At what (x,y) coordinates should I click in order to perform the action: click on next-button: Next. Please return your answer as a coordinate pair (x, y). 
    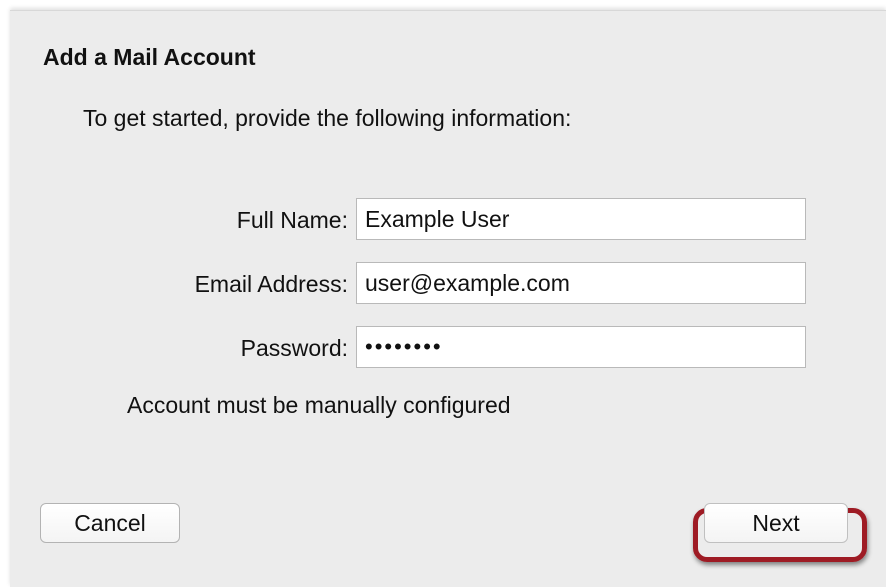
    Looking at the image, I should click on (776, 523).